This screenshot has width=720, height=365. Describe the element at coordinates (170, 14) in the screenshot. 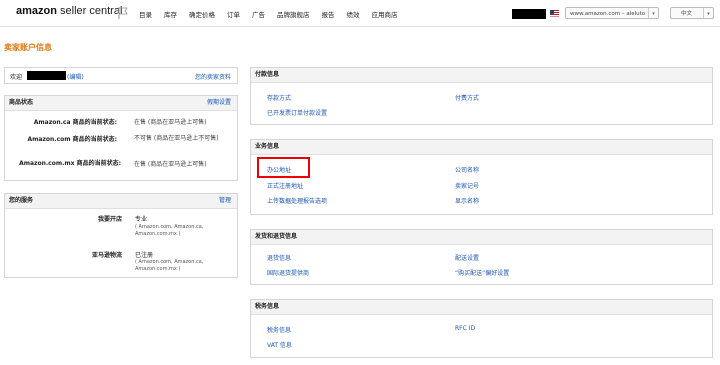

I see `nav-inventory: 库存` at that location.